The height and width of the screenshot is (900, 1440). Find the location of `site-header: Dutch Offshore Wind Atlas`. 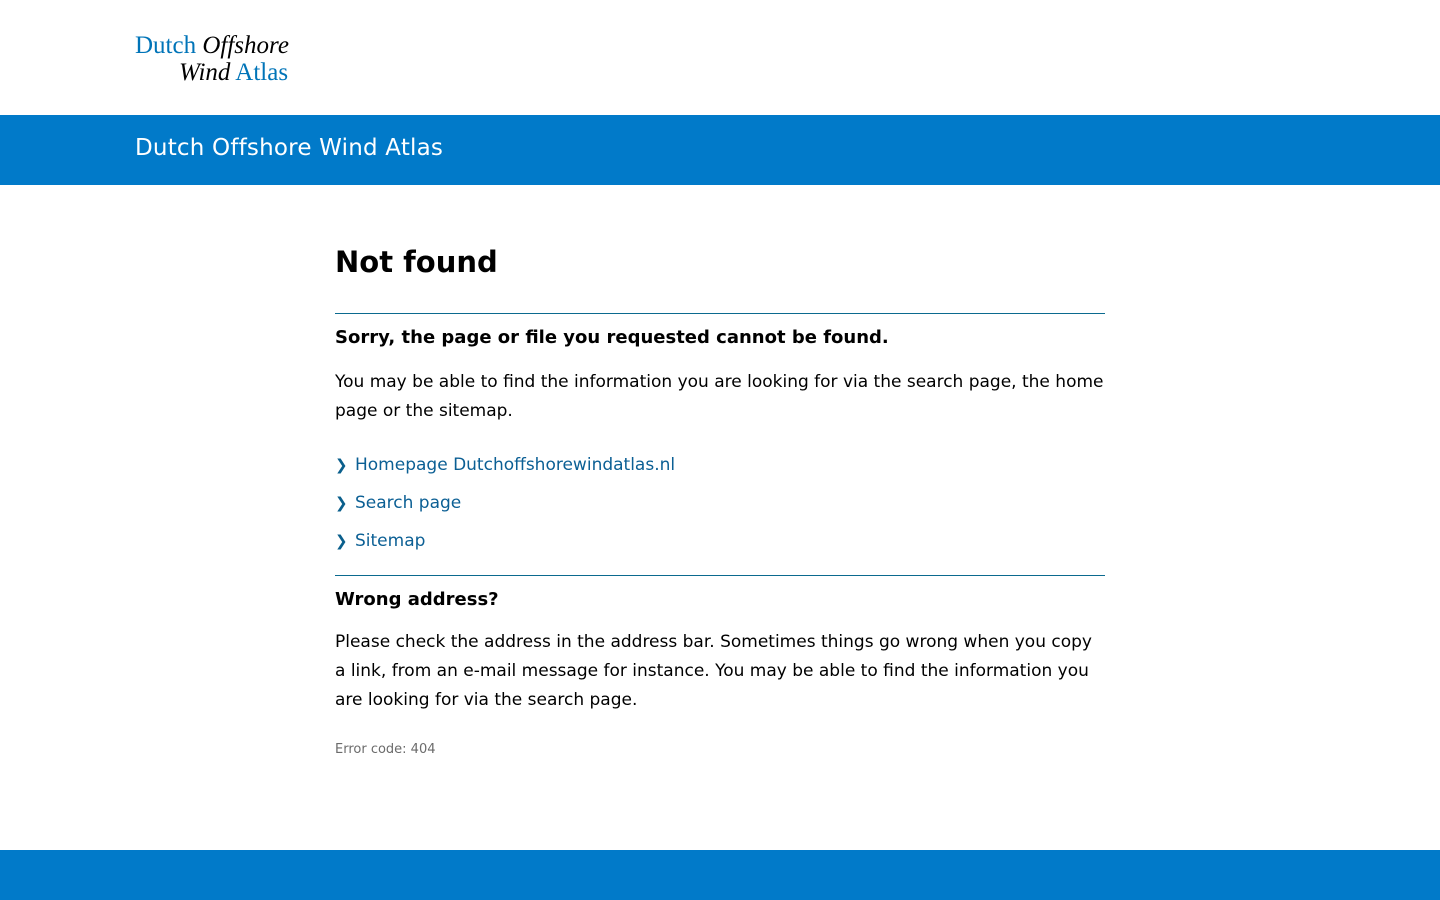

site-header: Dutch Offshore Wind Atlas is located at coordinates (720, 57).